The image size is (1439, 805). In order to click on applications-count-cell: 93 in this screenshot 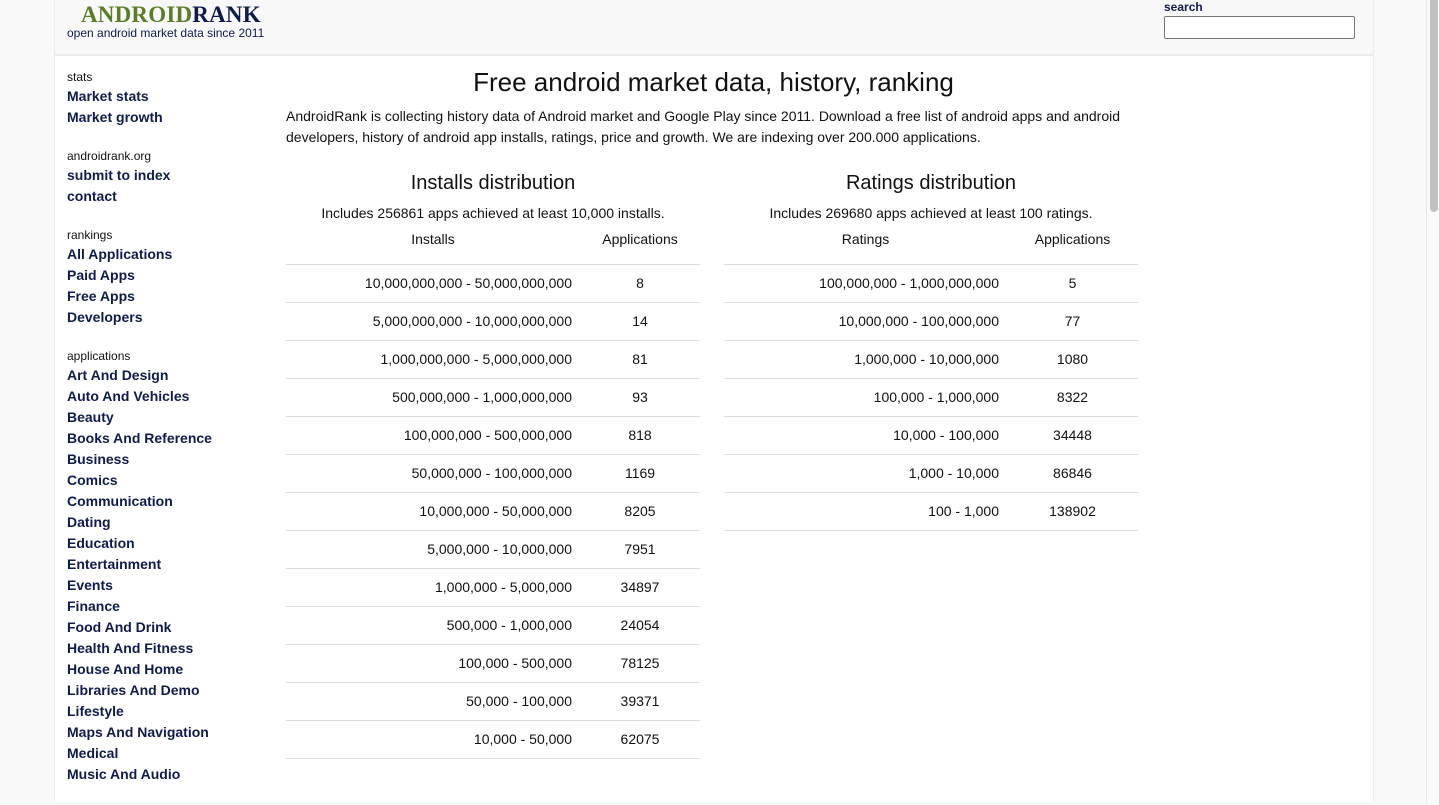, I will do `click(640, 396)`.